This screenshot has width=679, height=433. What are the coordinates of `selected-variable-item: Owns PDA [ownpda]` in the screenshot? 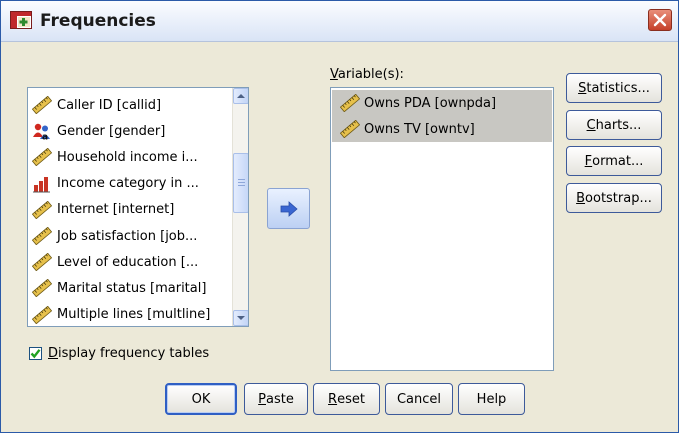 It's located at (442, 103).